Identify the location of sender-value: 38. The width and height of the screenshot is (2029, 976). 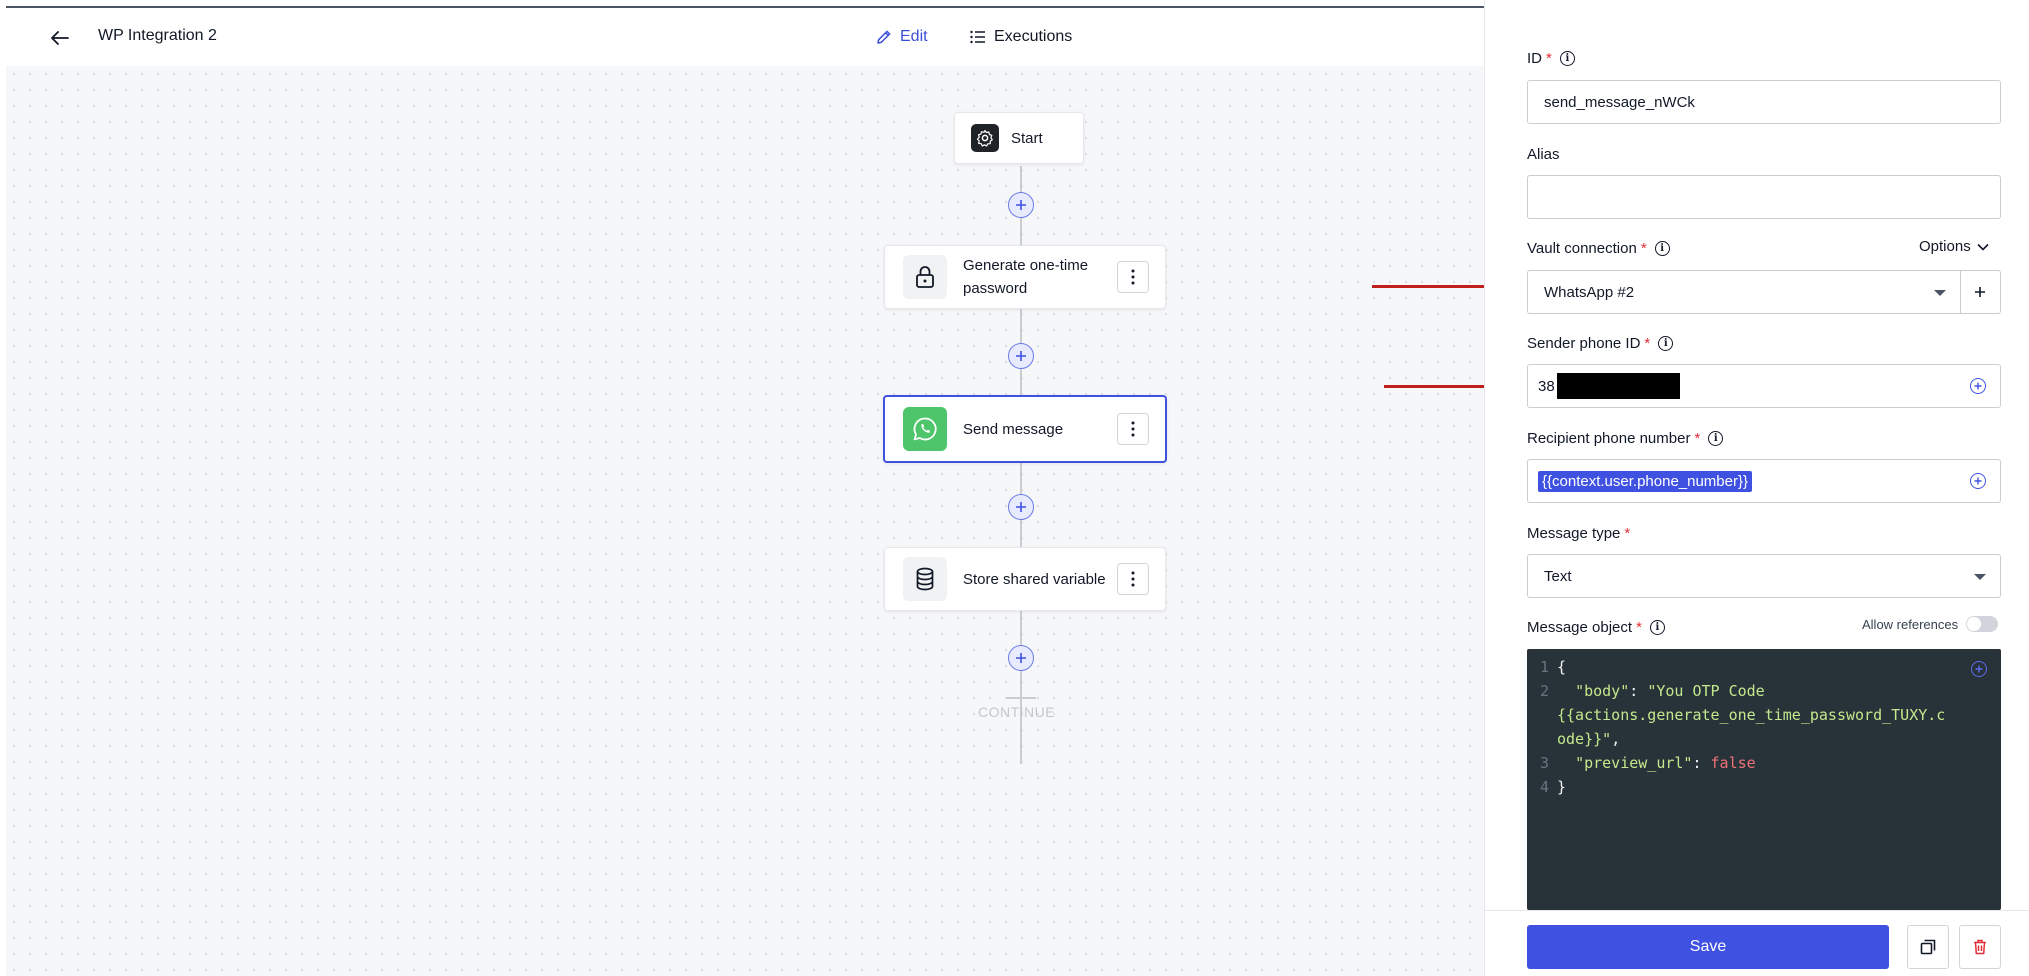
(1546, 386).